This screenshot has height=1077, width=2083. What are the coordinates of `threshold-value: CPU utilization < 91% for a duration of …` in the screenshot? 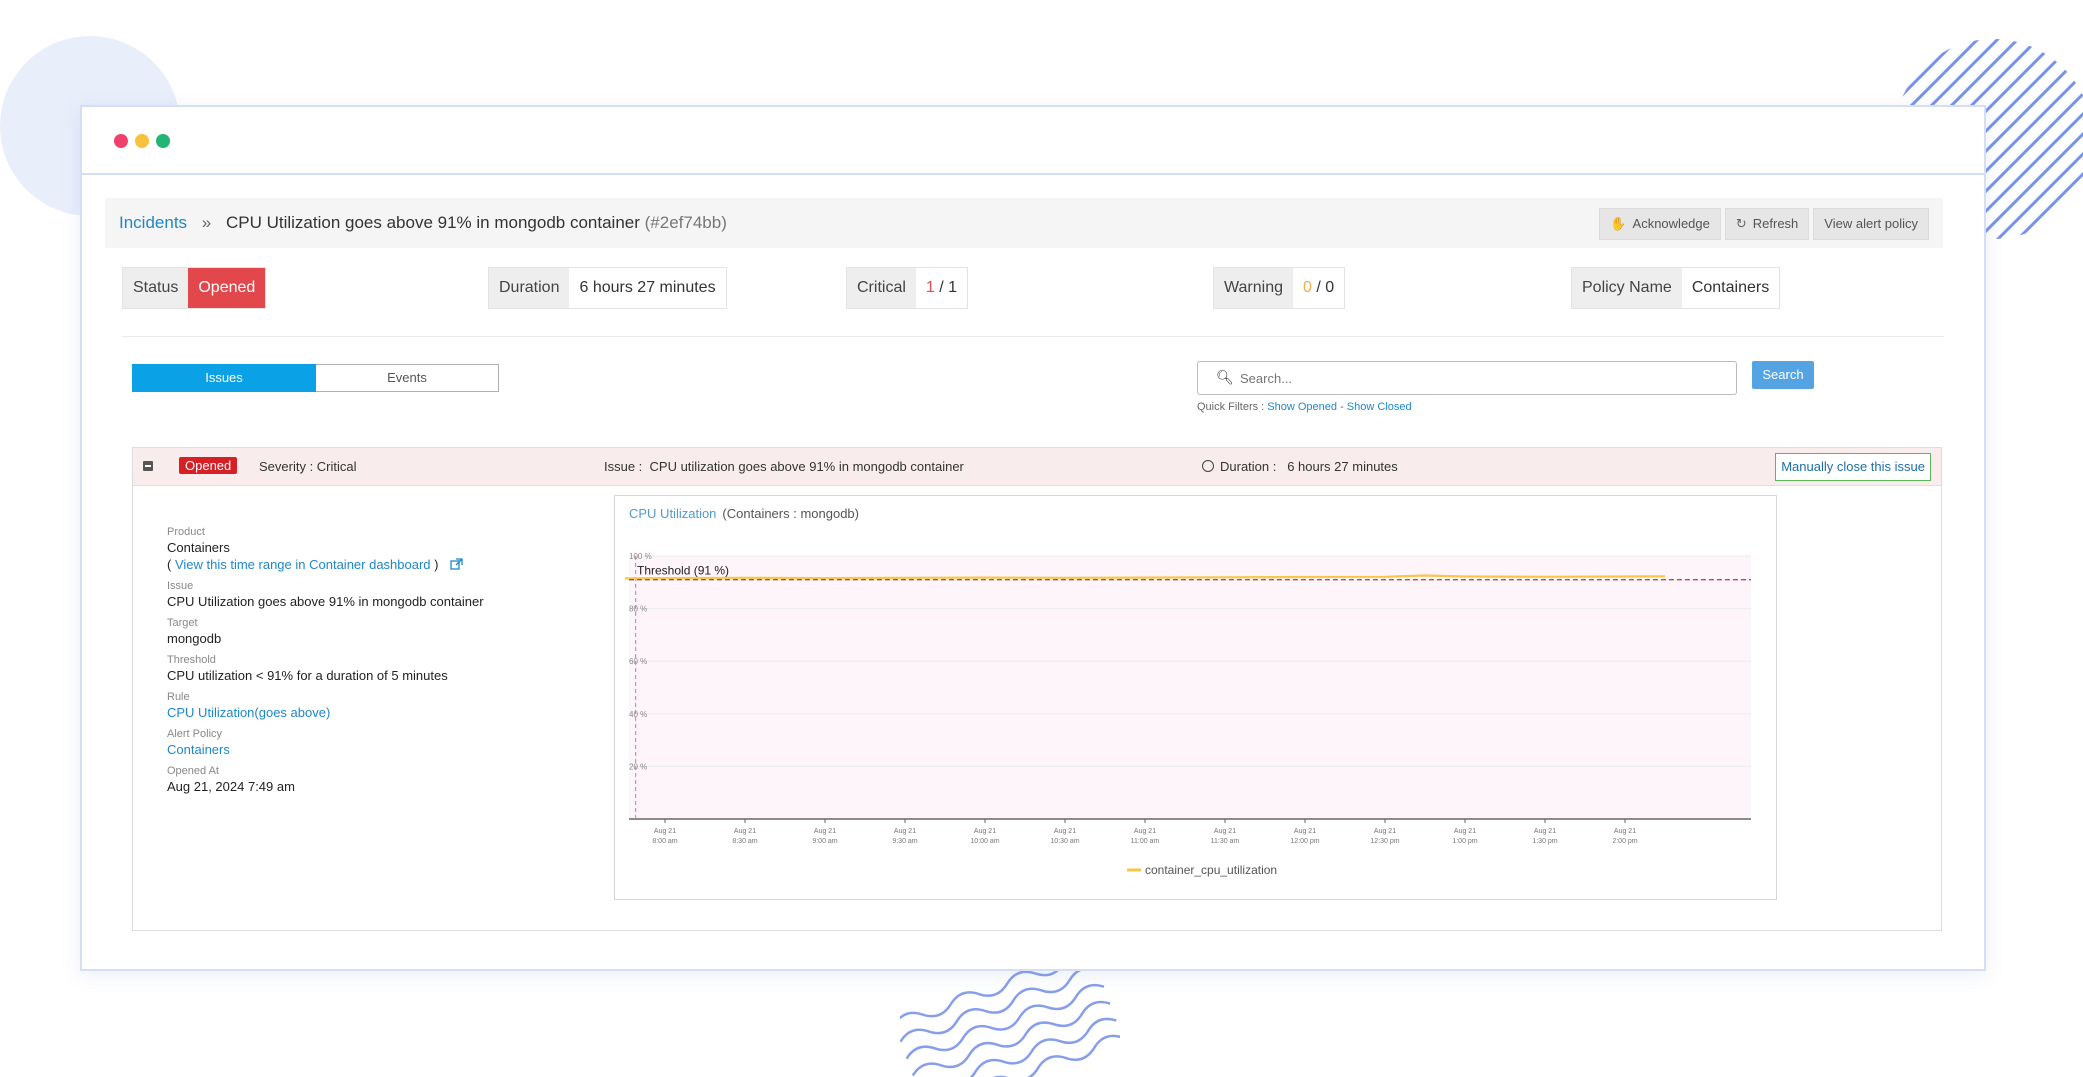 It's located at (307, 675).